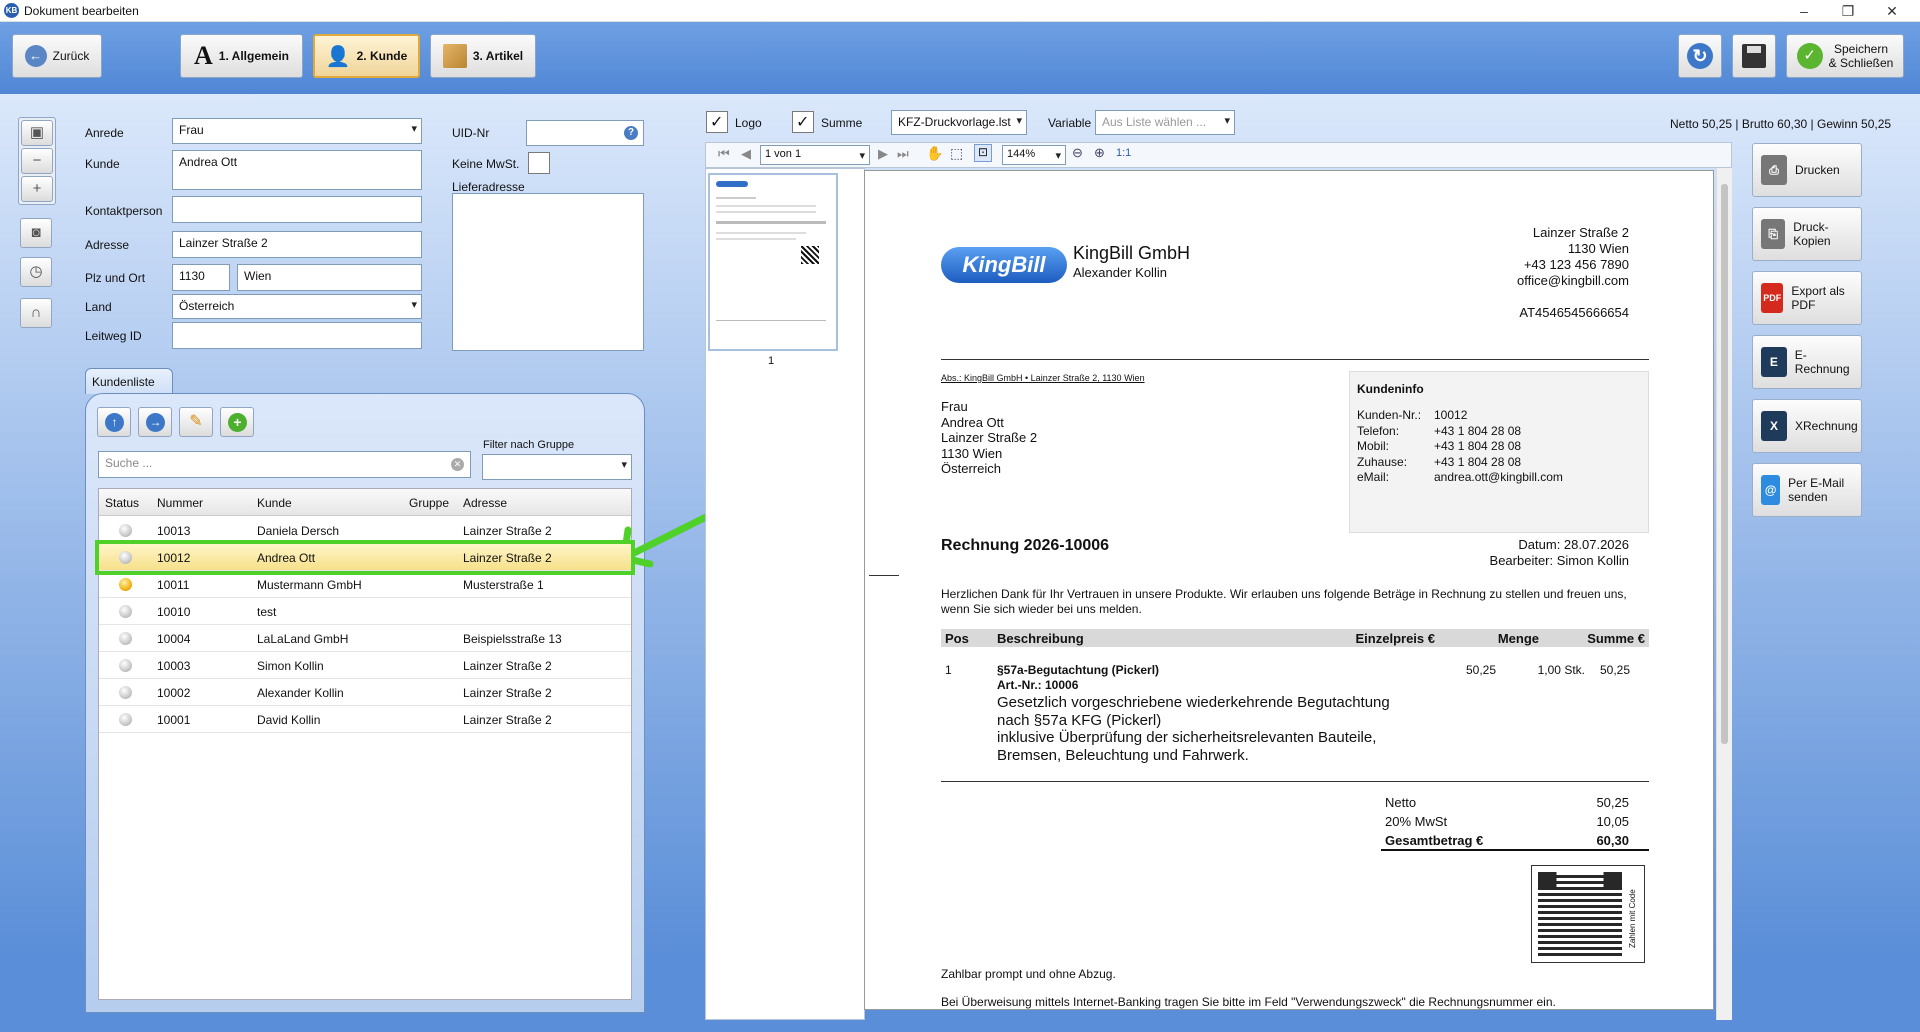  Describe the element at coordinates (37, 133) in the screenshot. I see `box-icon: ▣` at that location.